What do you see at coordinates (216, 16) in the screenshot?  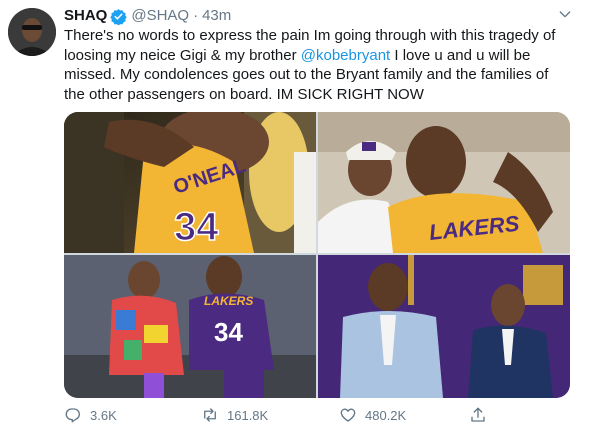 I see `tweet-timestamp: 43m` at bounding box center [216, 16].